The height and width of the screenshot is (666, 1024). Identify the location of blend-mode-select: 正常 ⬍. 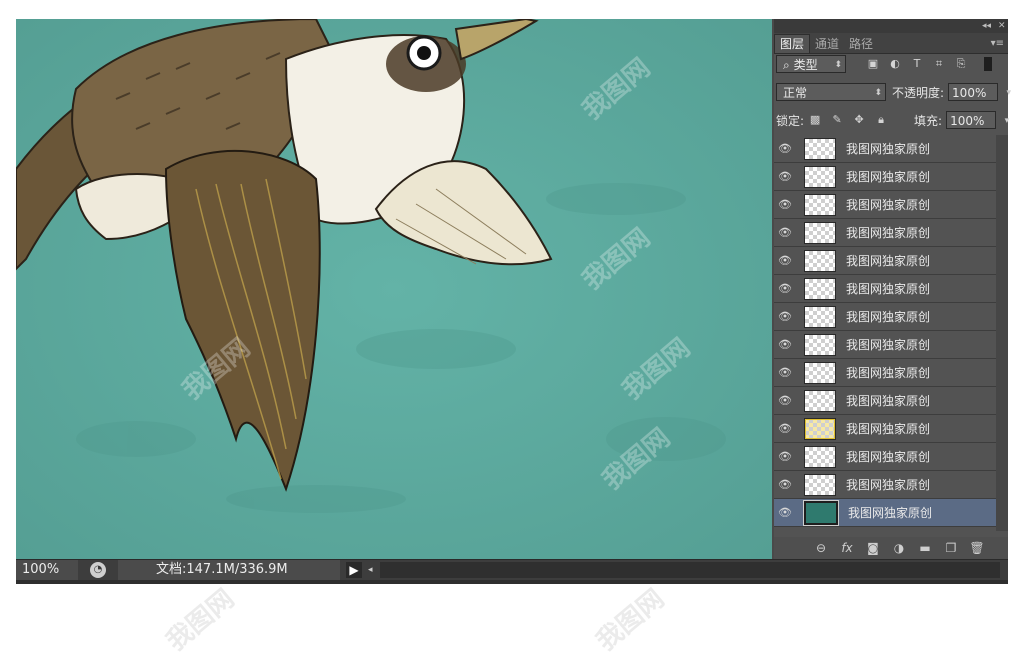
(831, 92).